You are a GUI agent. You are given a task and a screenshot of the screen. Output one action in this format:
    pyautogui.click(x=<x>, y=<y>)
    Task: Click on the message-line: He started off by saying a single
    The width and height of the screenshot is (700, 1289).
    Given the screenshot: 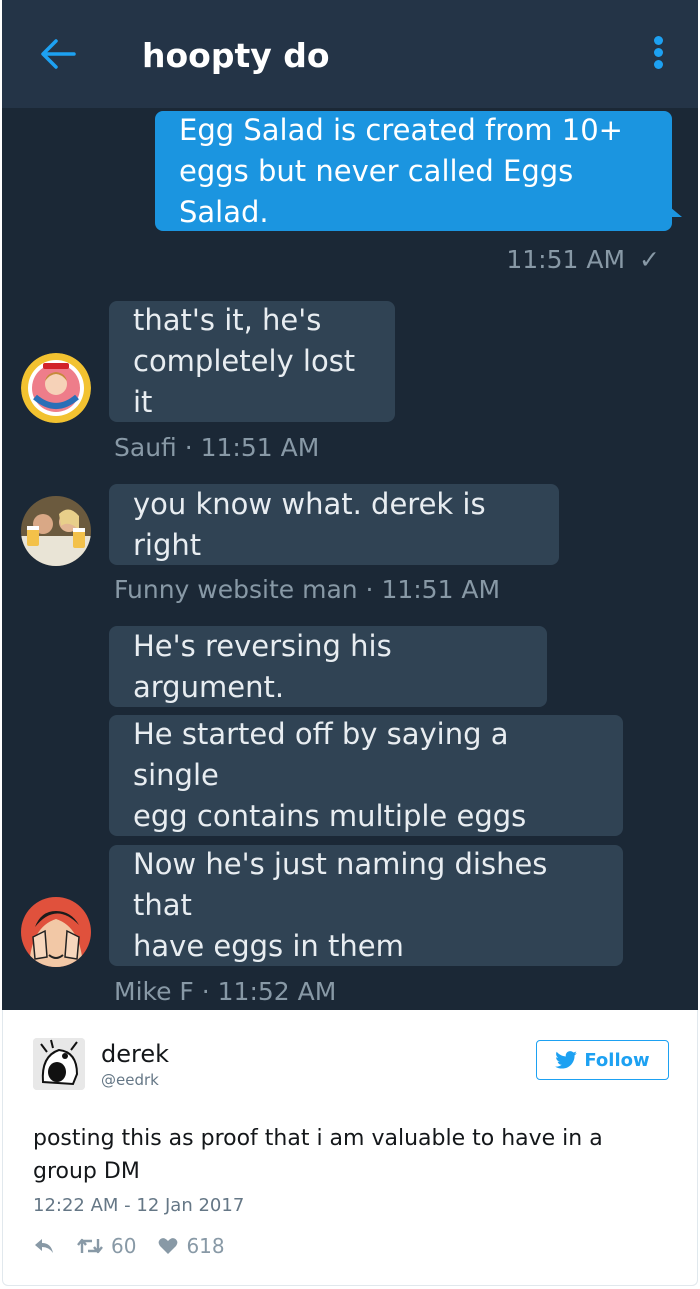 What is the action you would take?
    pyautogui.click(x=321, y=754)
    